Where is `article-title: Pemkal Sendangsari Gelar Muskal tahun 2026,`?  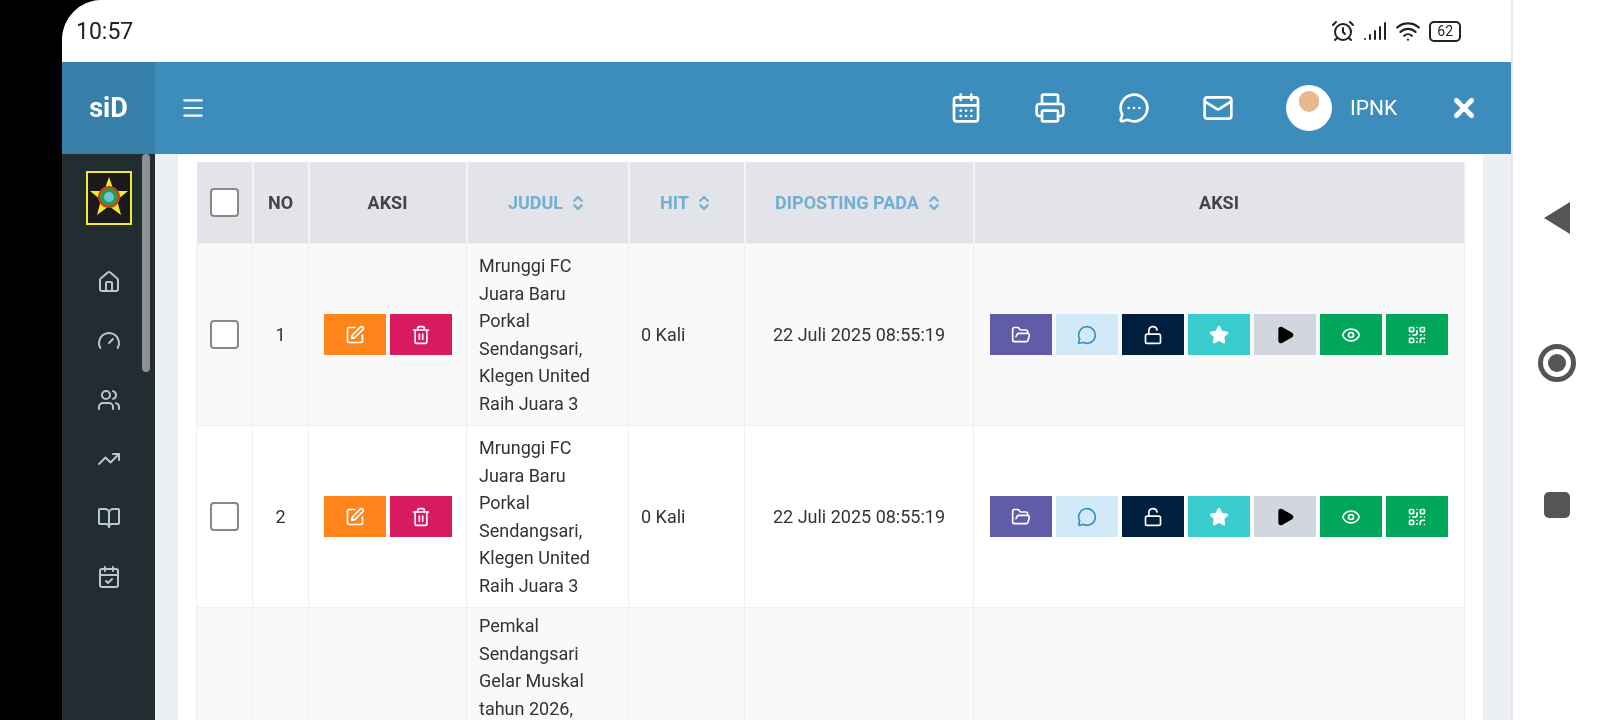 article-title: Pemkal Sendangsari Gelar Muskal tahun 2026, is located at coordinates (531, 667).